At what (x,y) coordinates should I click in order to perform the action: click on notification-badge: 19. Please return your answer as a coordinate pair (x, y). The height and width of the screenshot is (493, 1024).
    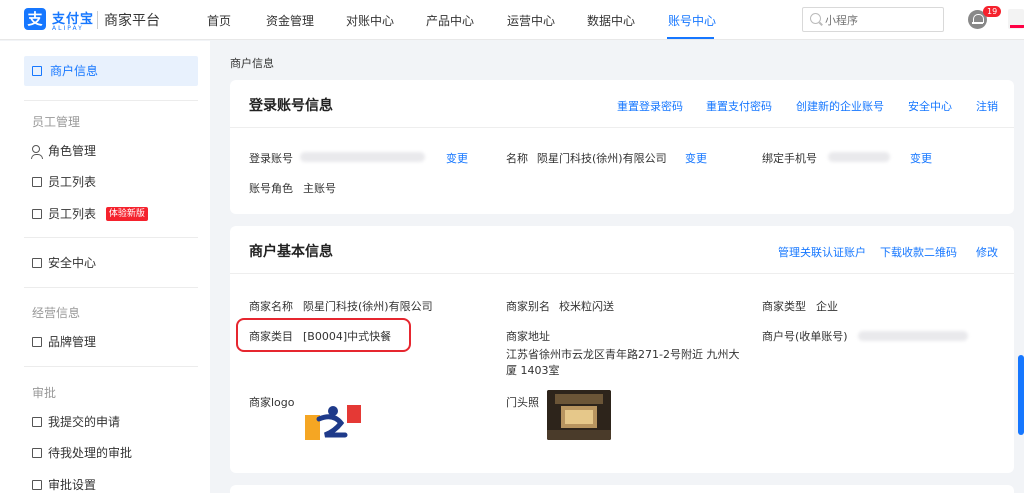
    Looking at the image, I should click on (992, 11).